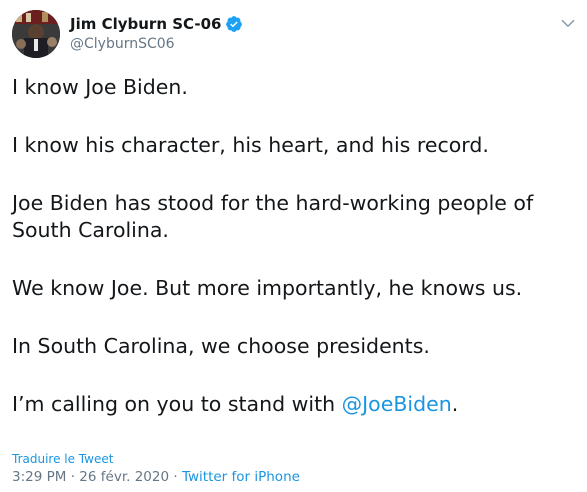 This screenshot has height=492, width=587. I want to click on avatar-image, so click(36, 34).